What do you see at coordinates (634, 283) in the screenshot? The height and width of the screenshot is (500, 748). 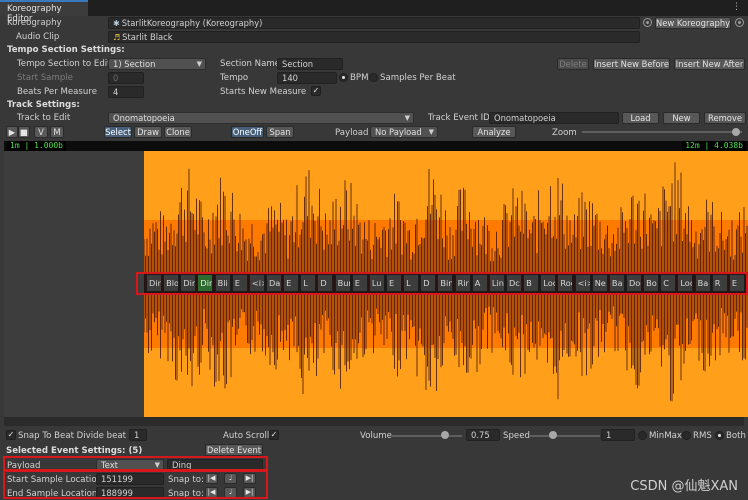 I see `koreography-event: Doo` at bounding box center [634, 283].